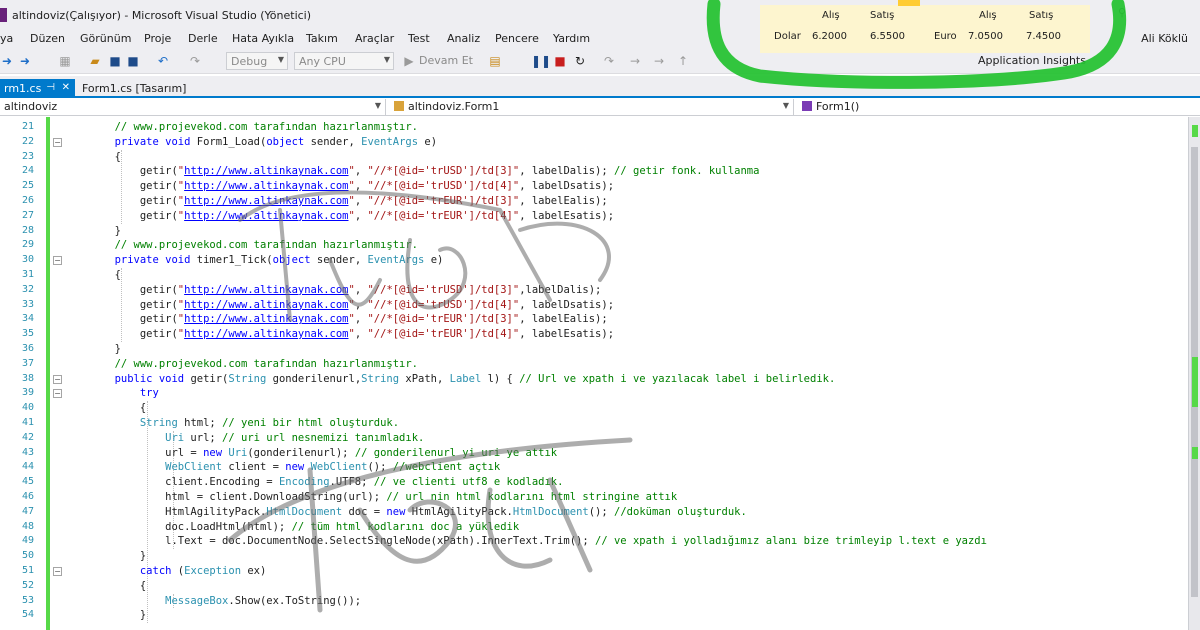  I want to click on search-icon: ⚲, so click(1122, 12).